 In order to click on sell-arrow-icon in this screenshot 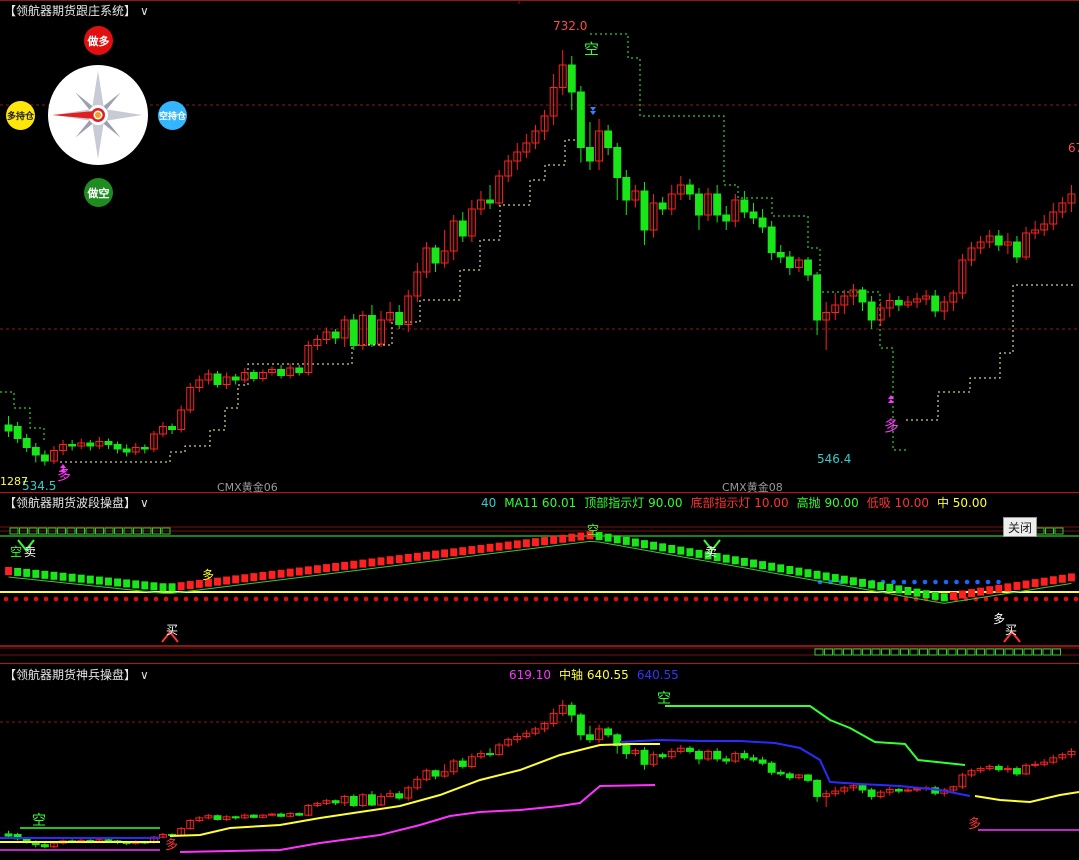, I will do `click(593, 111)`.